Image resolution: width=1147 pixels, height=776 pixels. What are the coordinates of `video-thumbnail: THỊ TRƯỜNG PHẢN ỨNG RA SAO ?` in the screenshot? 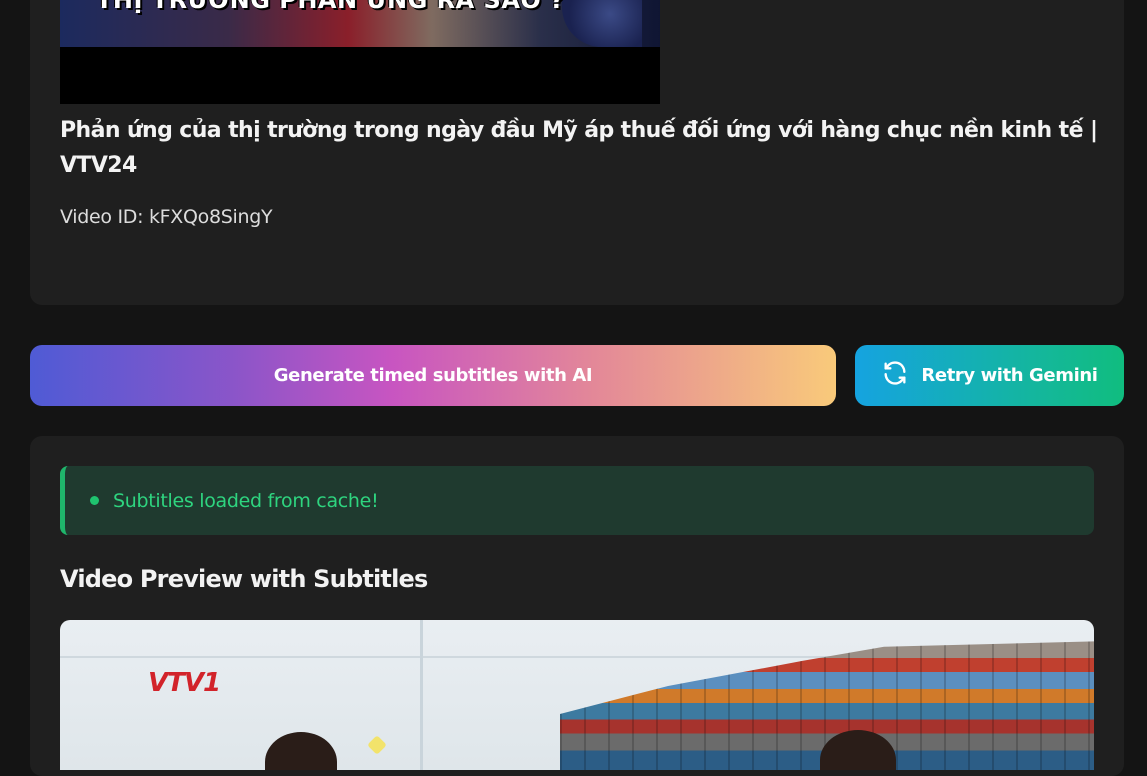 It's located at (360, 52).